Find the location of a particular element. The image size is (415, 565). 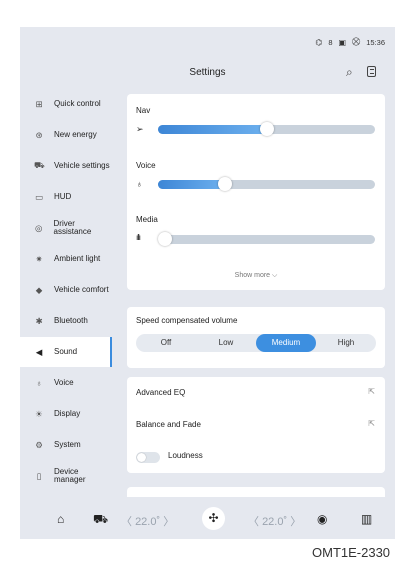

sidebar-item-label: Display is located at coordinates (67, 413).